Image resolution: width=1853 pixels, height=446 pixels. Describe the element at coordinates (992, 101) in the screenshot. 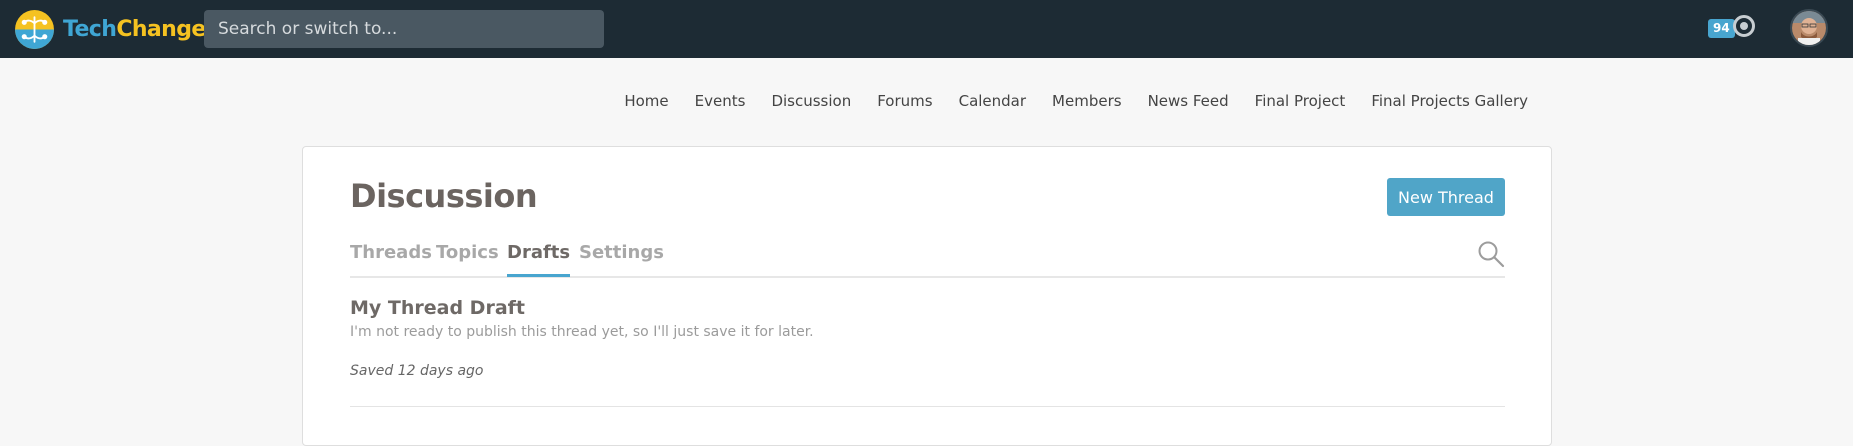

I see `nav-calendar: Calendar` at that location.